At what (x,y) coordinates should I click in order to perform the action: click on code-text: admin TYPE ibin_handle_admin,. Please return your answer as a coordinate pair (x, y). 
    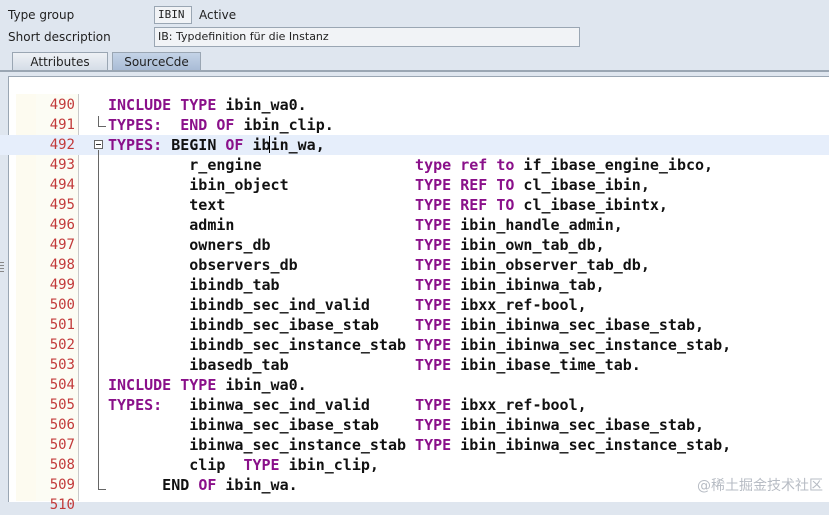
    Looking at the image, I should click on (365, 225).